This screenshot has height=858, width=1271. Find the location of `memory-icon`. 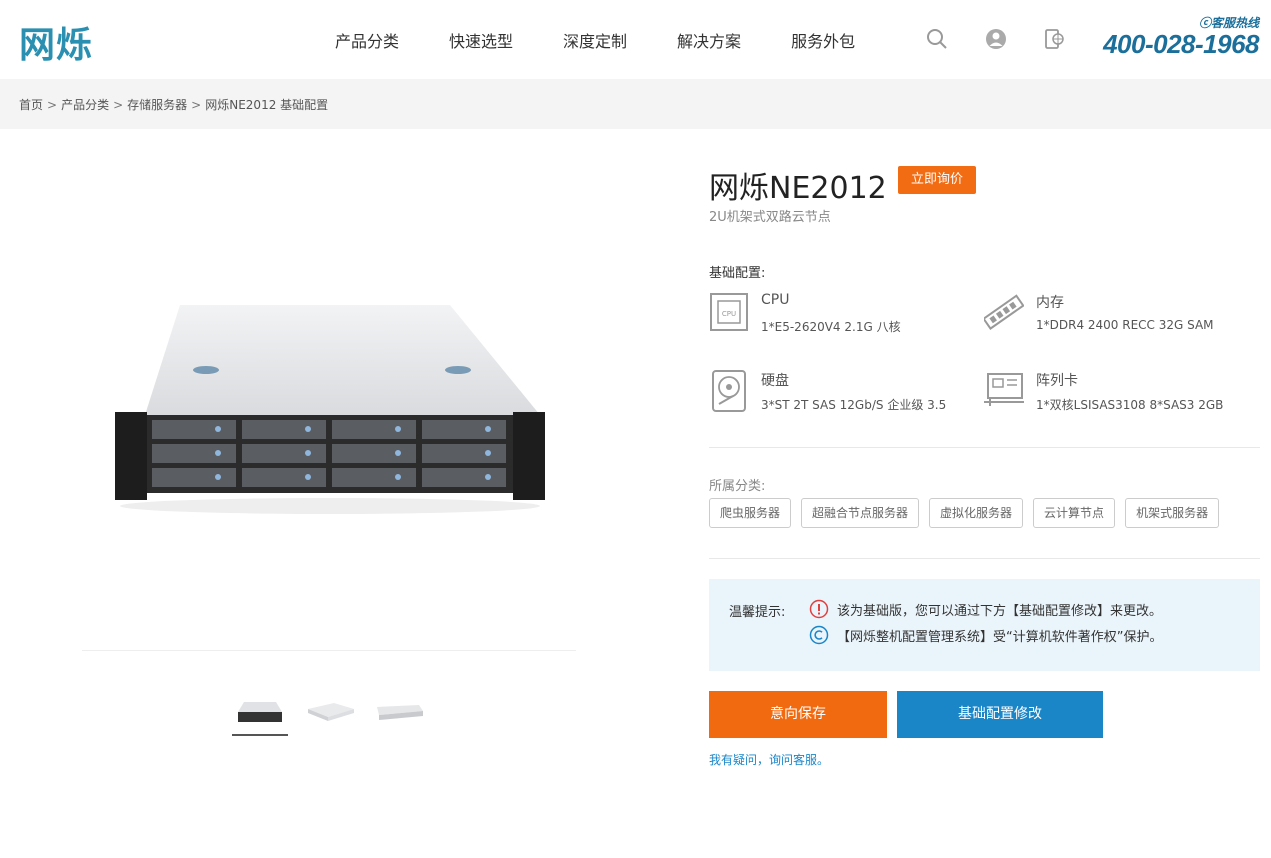

memory-icon is located at coordinates (1004, 312).